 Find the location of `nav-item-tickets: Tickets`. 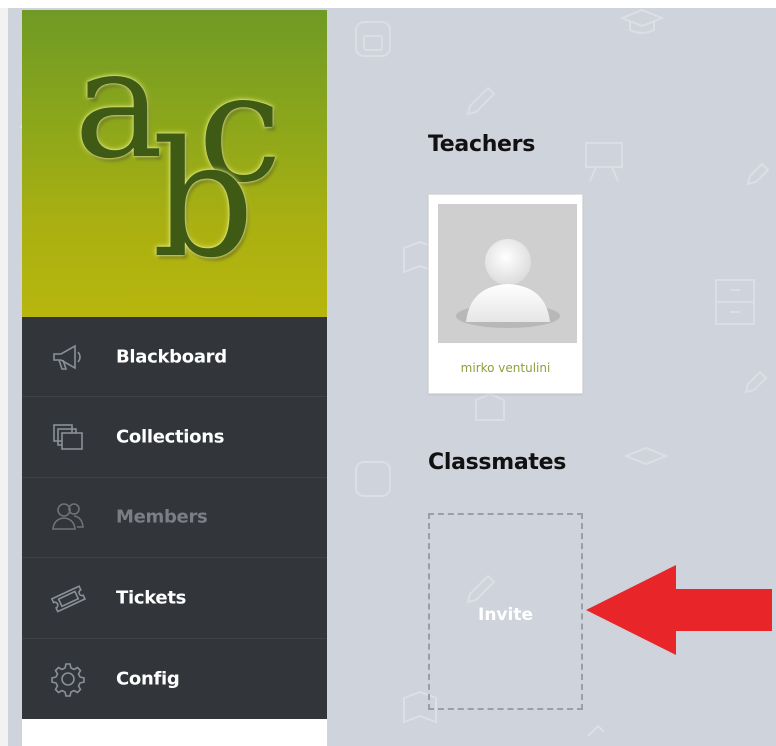

nav-item-tickets: Tickets is located at coordinates (174, 598).